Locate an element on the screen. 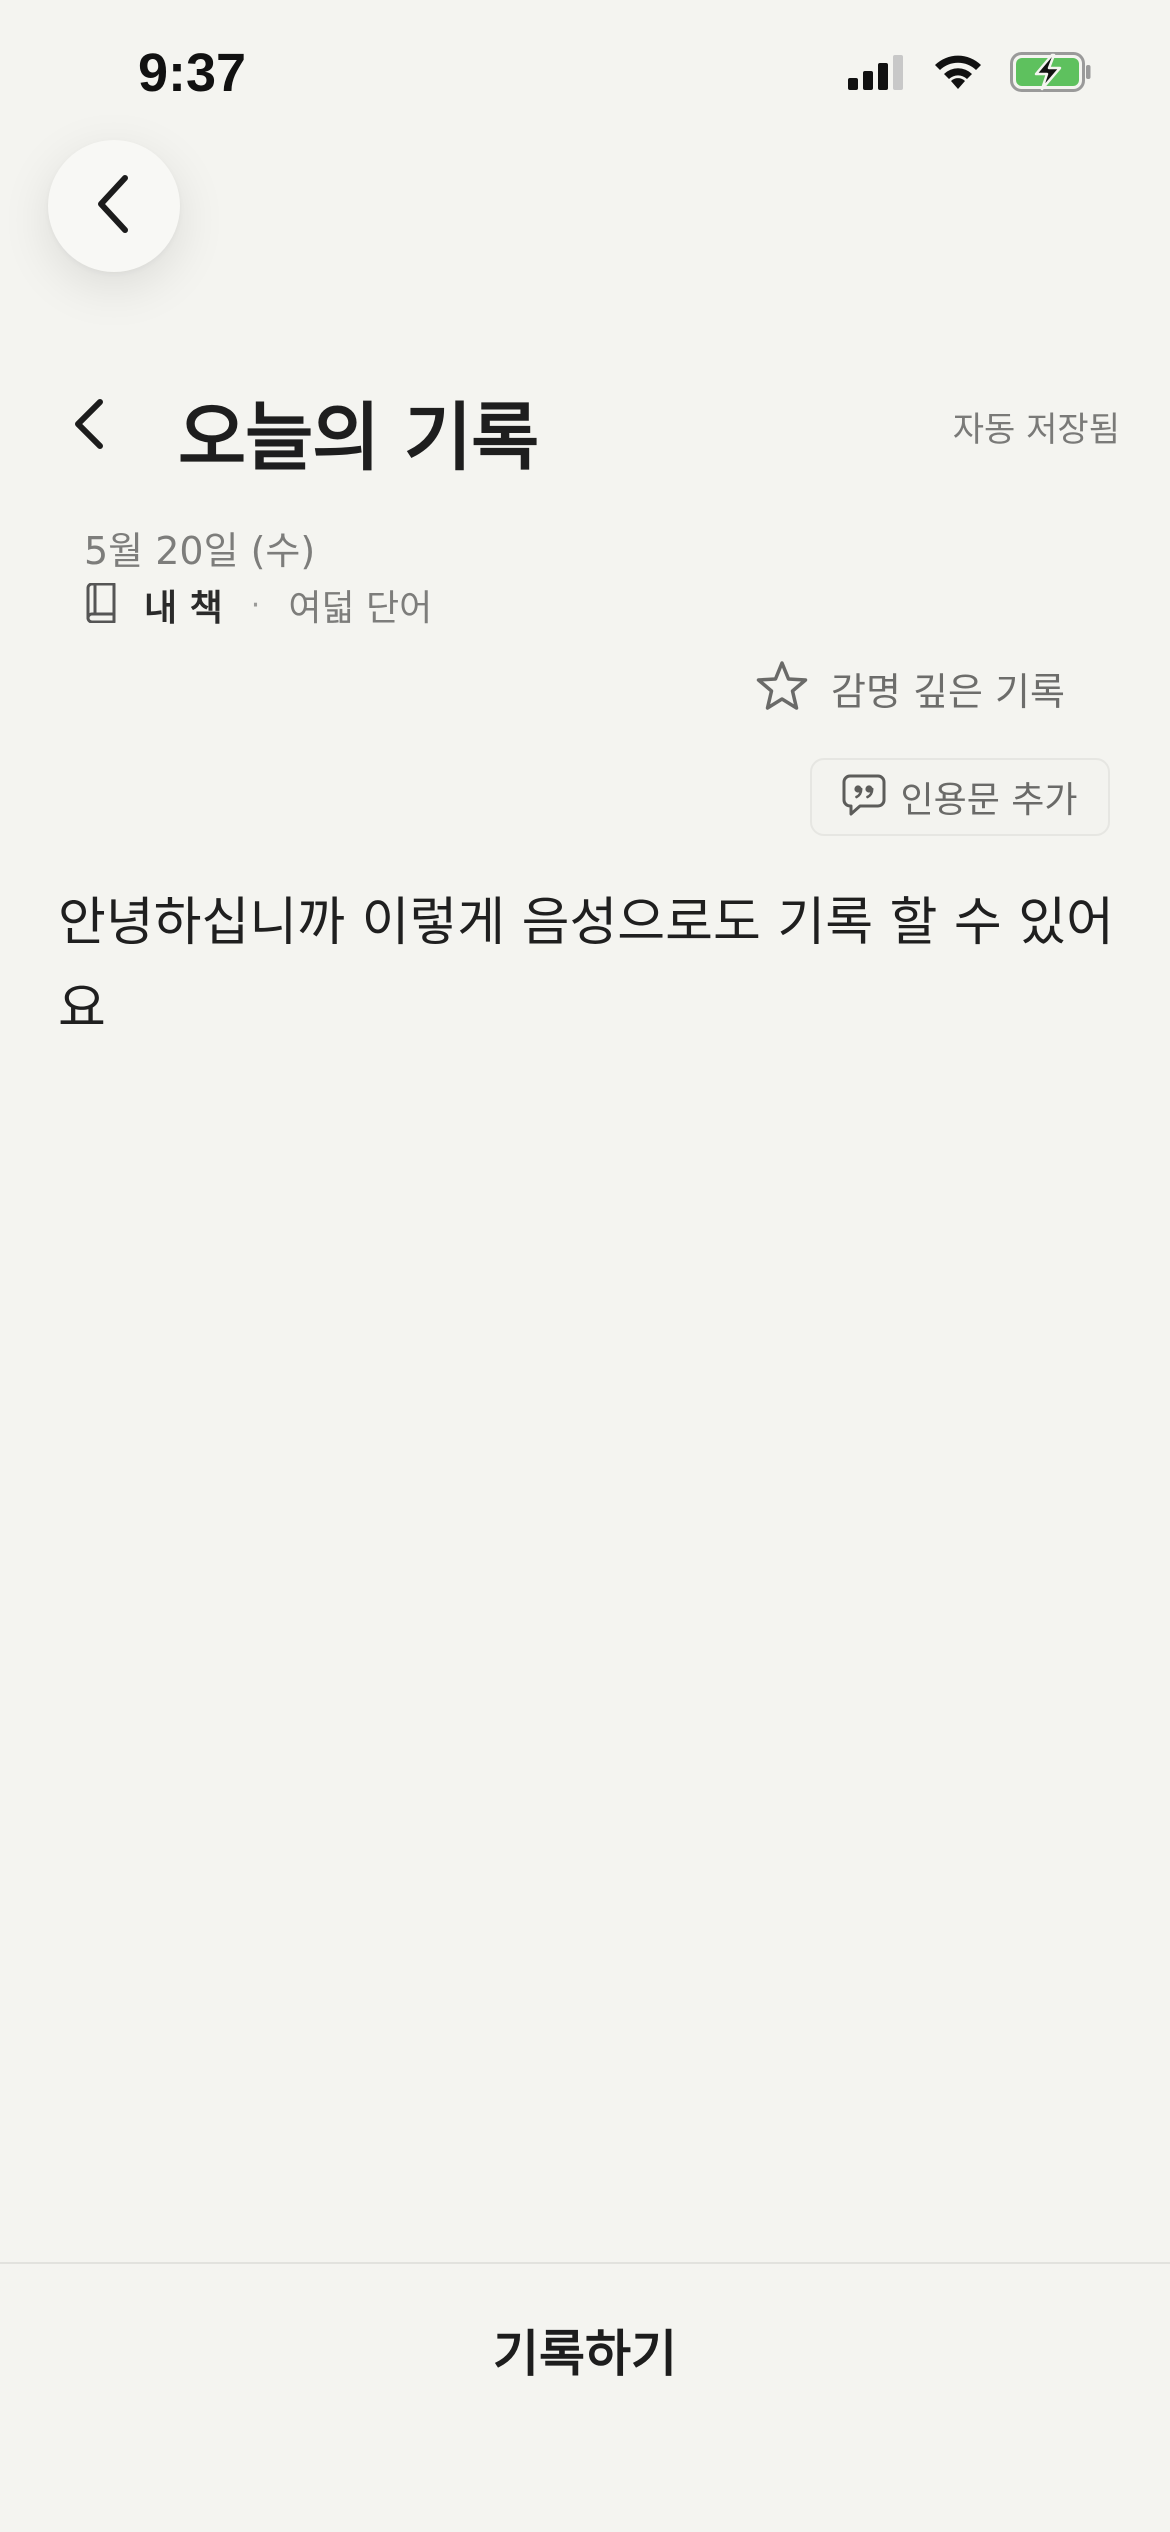 The width and height of the screenshot is (1170, 2532). status-icons is located at coordinates (970, 74).